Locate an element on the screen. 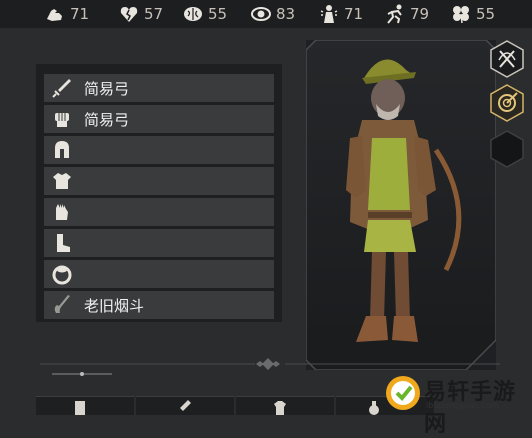 The width and height of the screenshot is (532, 438). watermark-logo-icon is located at coordinates (403, 393).